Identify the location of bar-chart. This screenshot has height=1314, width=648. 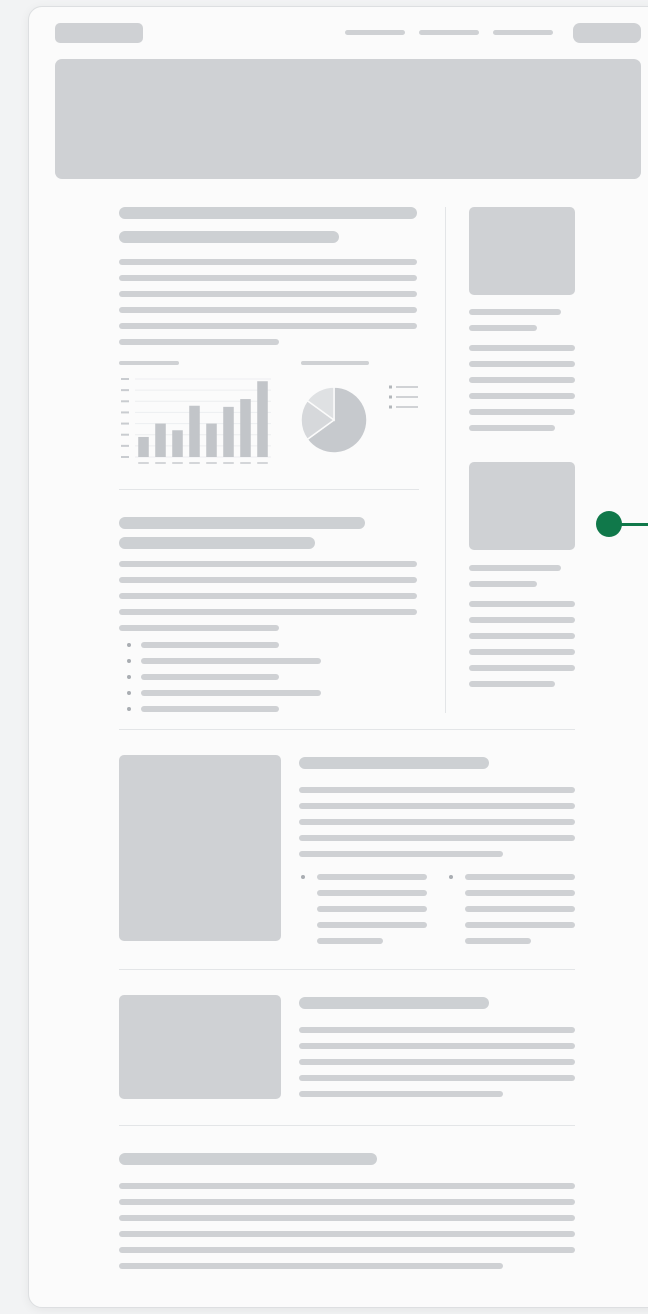
(195, 412).